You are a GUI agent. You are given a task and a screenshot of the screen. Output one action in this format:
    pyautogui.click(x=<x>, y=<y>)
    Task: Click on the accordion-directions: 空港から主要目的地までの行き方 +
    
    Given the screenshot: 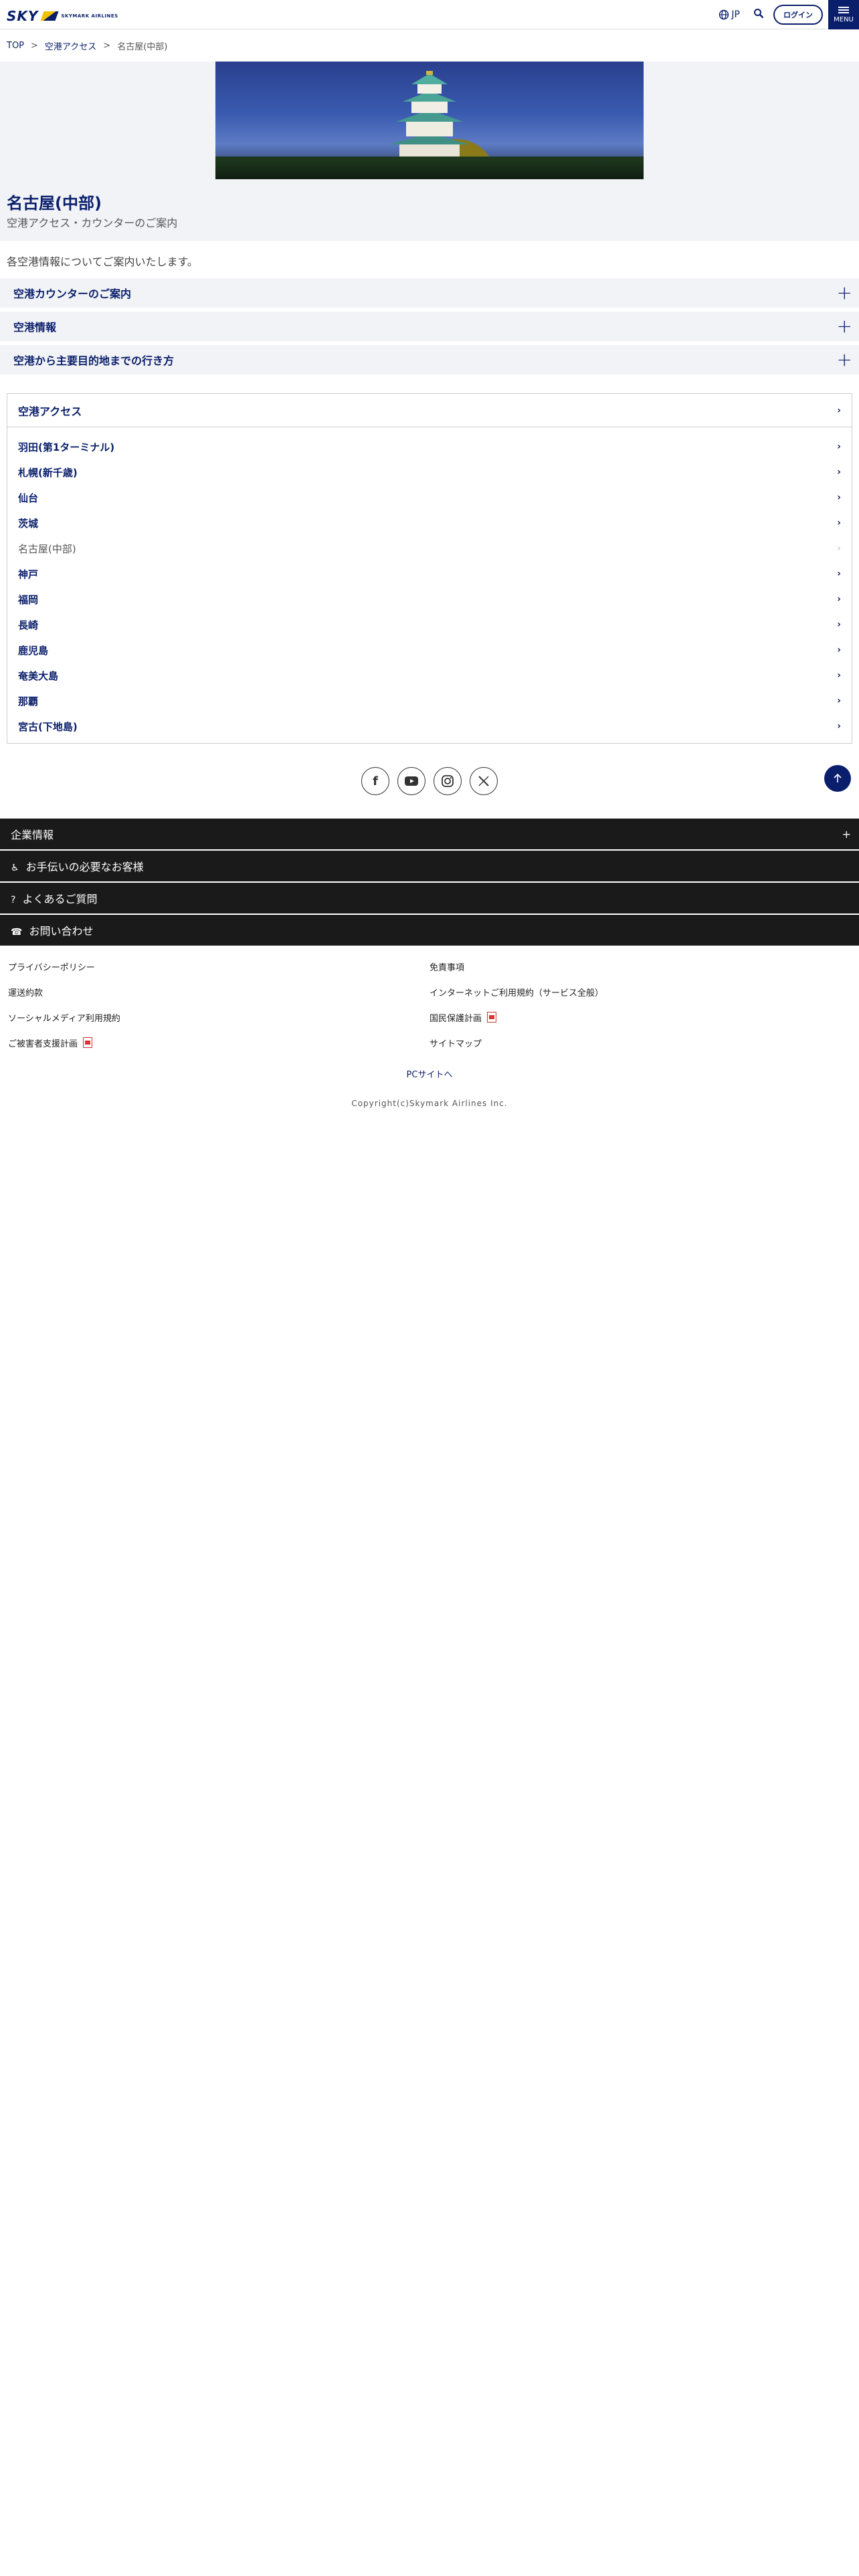 What is the action you would take?
    pyautogui.click(x=429, y=359)
    